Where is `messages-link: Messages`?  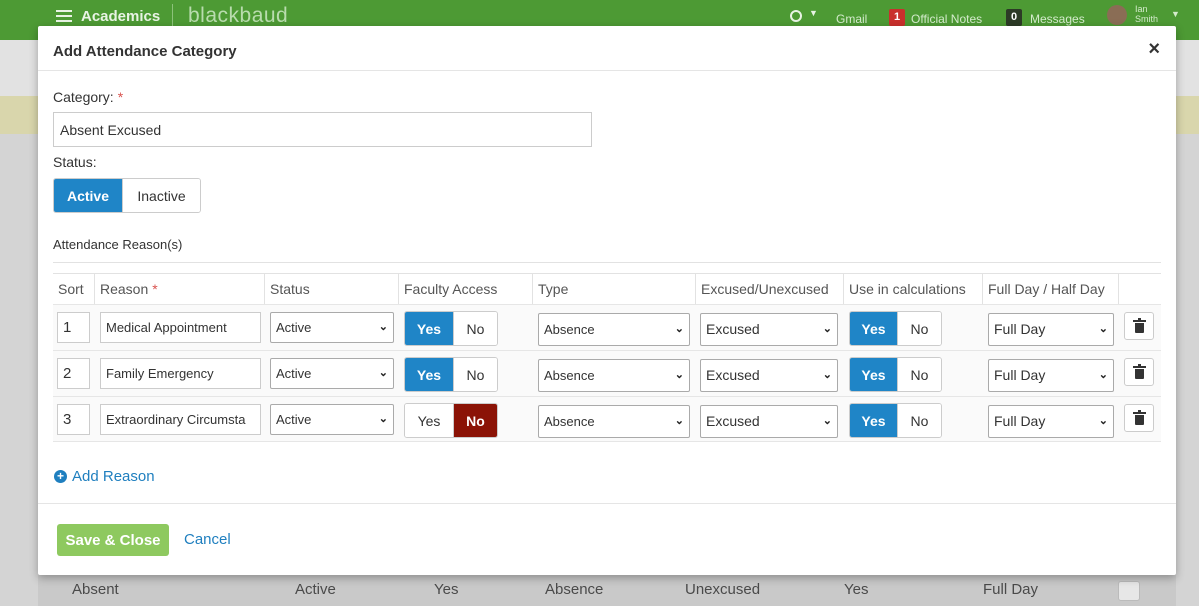 messages-link: Messages is located at coordinates (1057, 19).